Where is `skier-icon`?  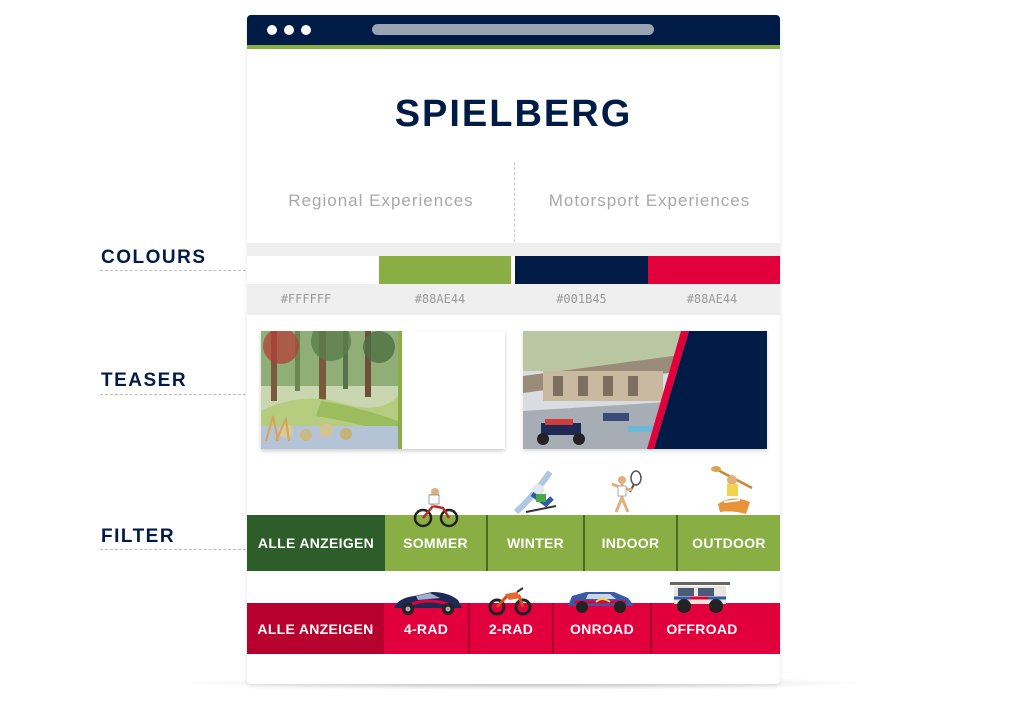 skier-icon is located at coordinates (535, 495).